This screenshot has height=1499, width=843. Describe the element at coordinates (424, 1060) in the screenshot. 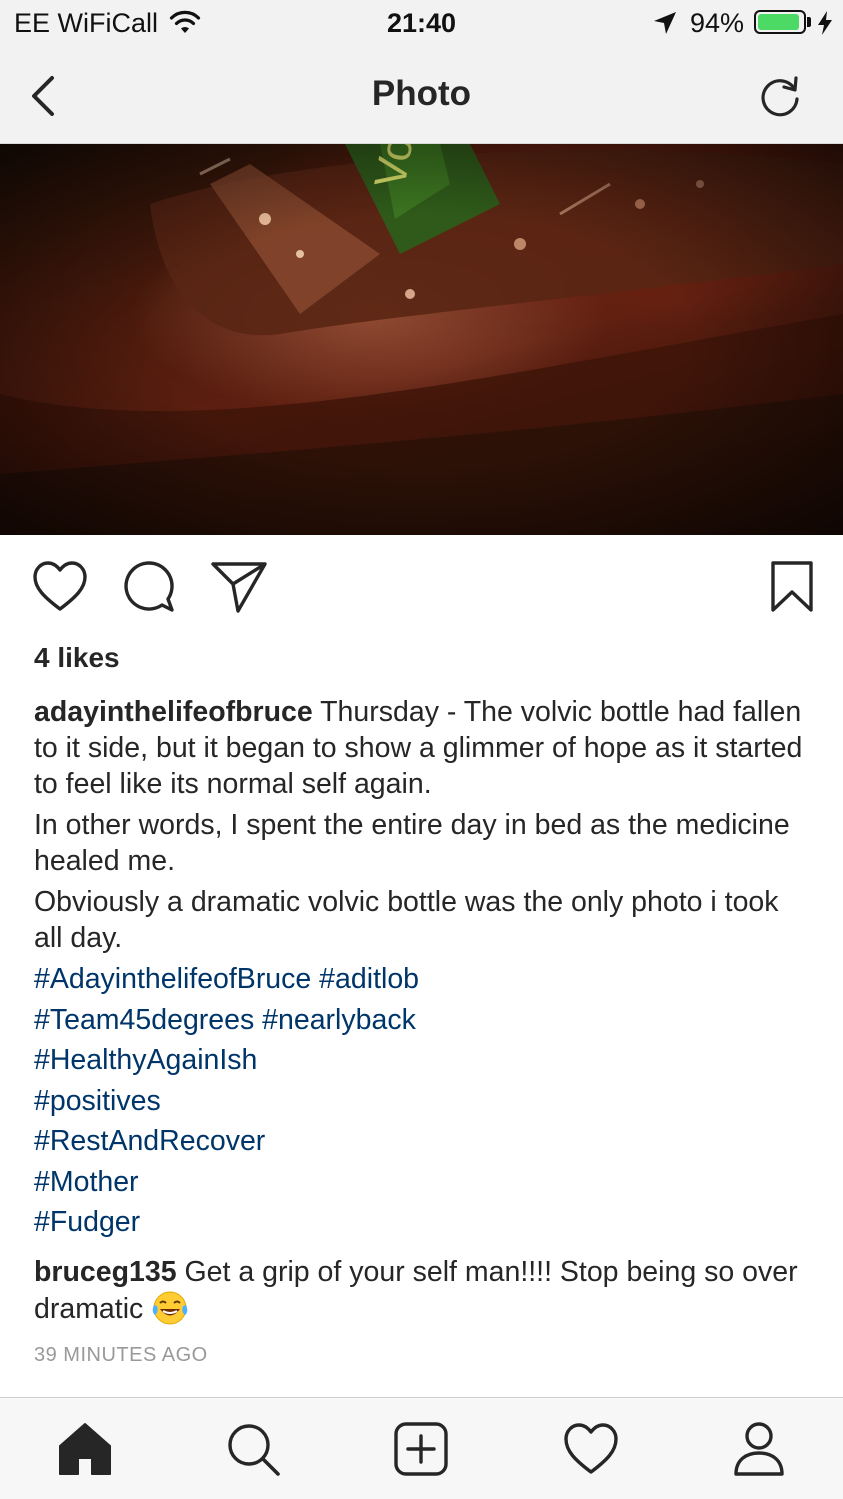

I see `hashtag-line: #HealthyAgainIsh` at that location.